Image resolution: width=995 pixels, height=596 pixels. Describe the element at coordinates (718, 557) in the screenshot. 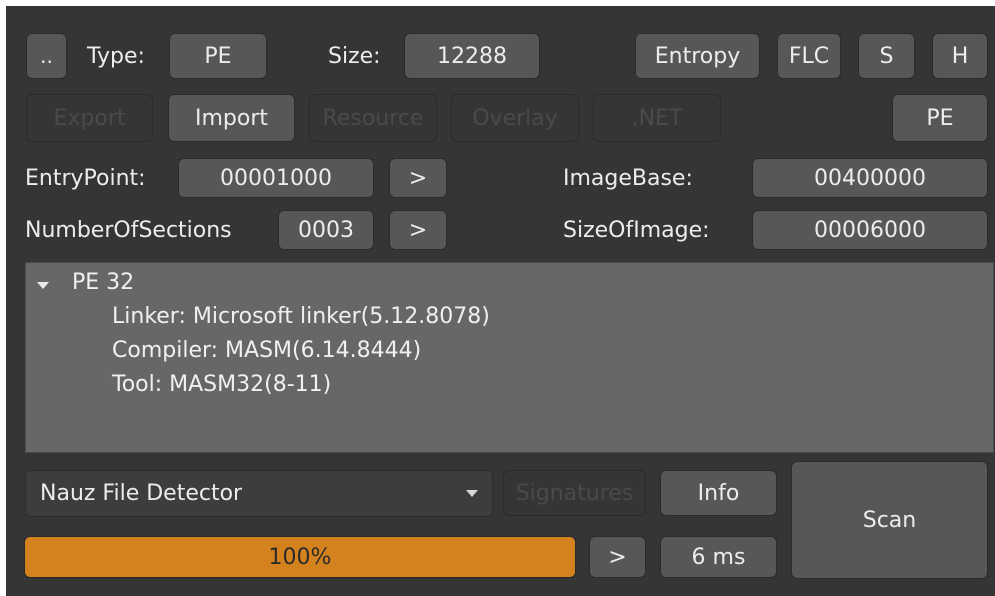

I see `elapsed-time: 6 ms` at that location.